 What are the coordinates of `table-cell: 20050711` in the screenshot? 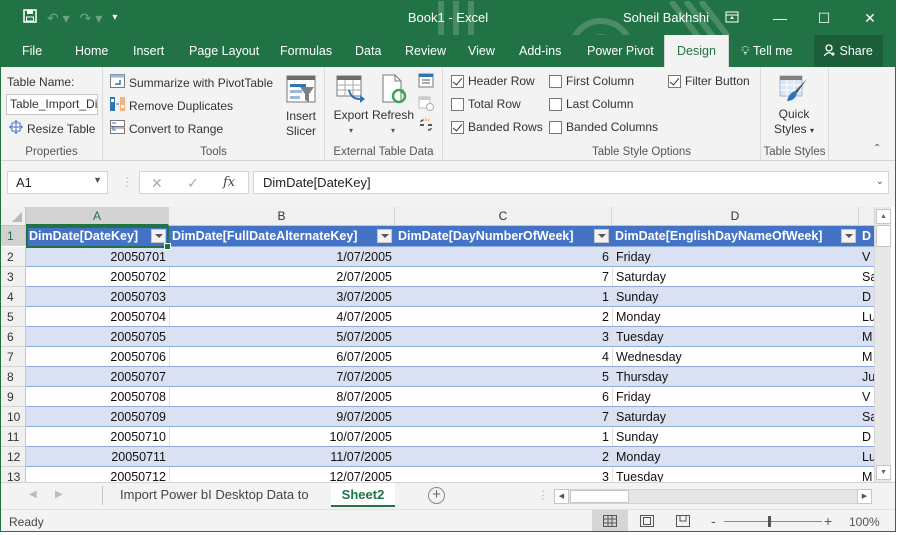 It's located at (97, 457).